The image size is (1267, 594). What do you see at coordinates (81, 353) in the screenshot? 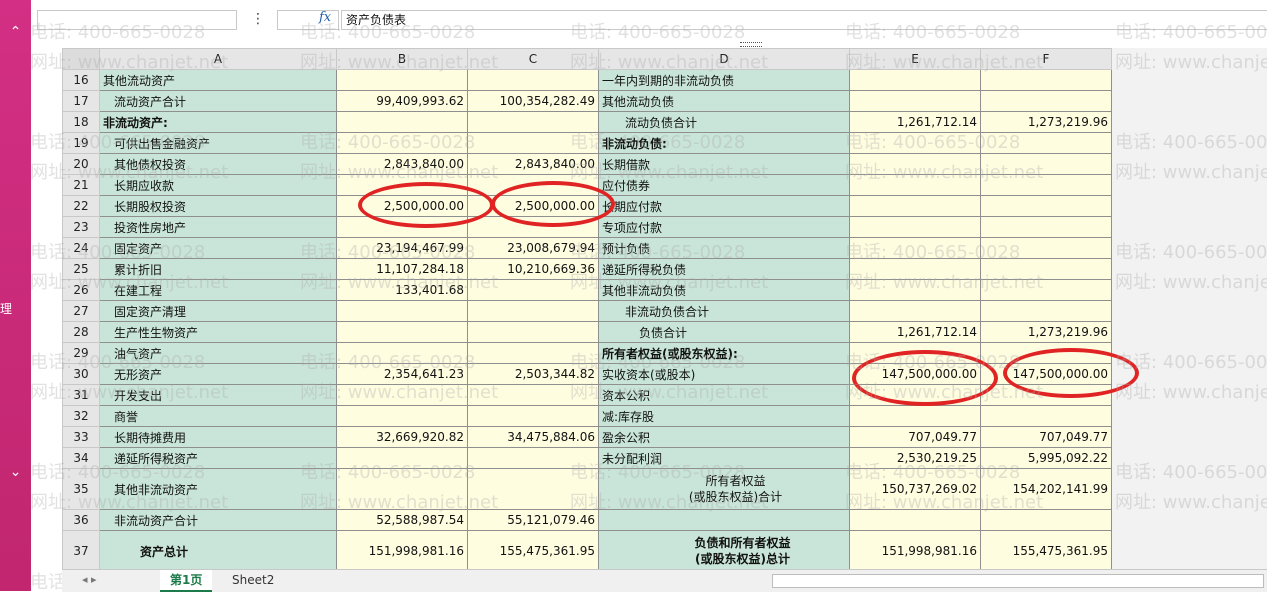
I see `row-header: 29` at bounding box center [81, 353].